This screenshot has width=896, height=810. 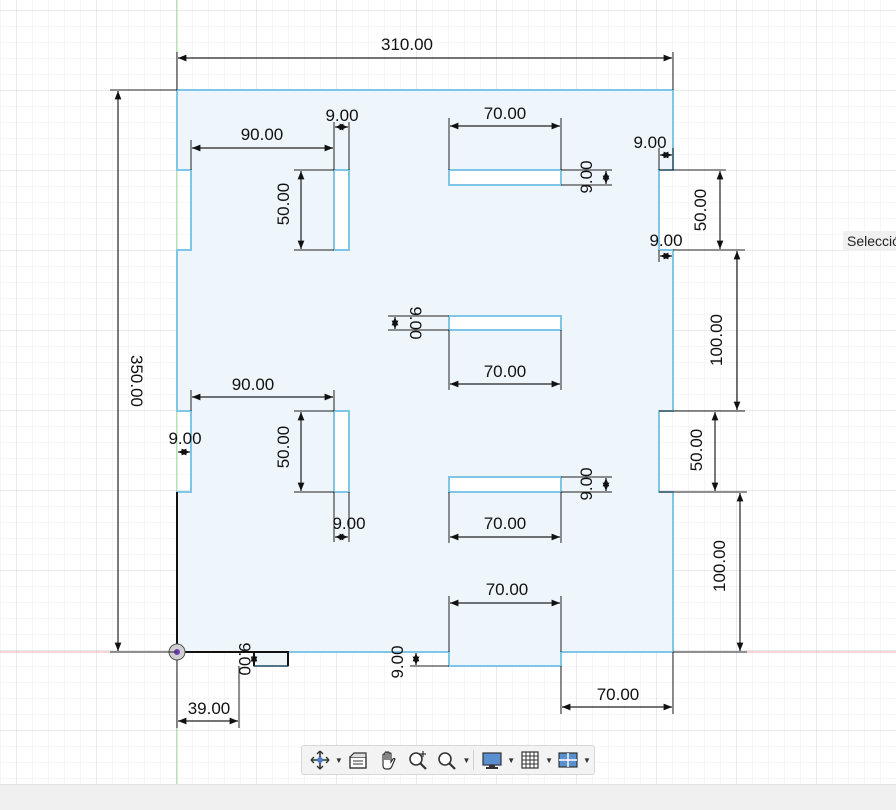 I want to click on orbit-dropdown-icon: ▼, so click(x=339, y=760).